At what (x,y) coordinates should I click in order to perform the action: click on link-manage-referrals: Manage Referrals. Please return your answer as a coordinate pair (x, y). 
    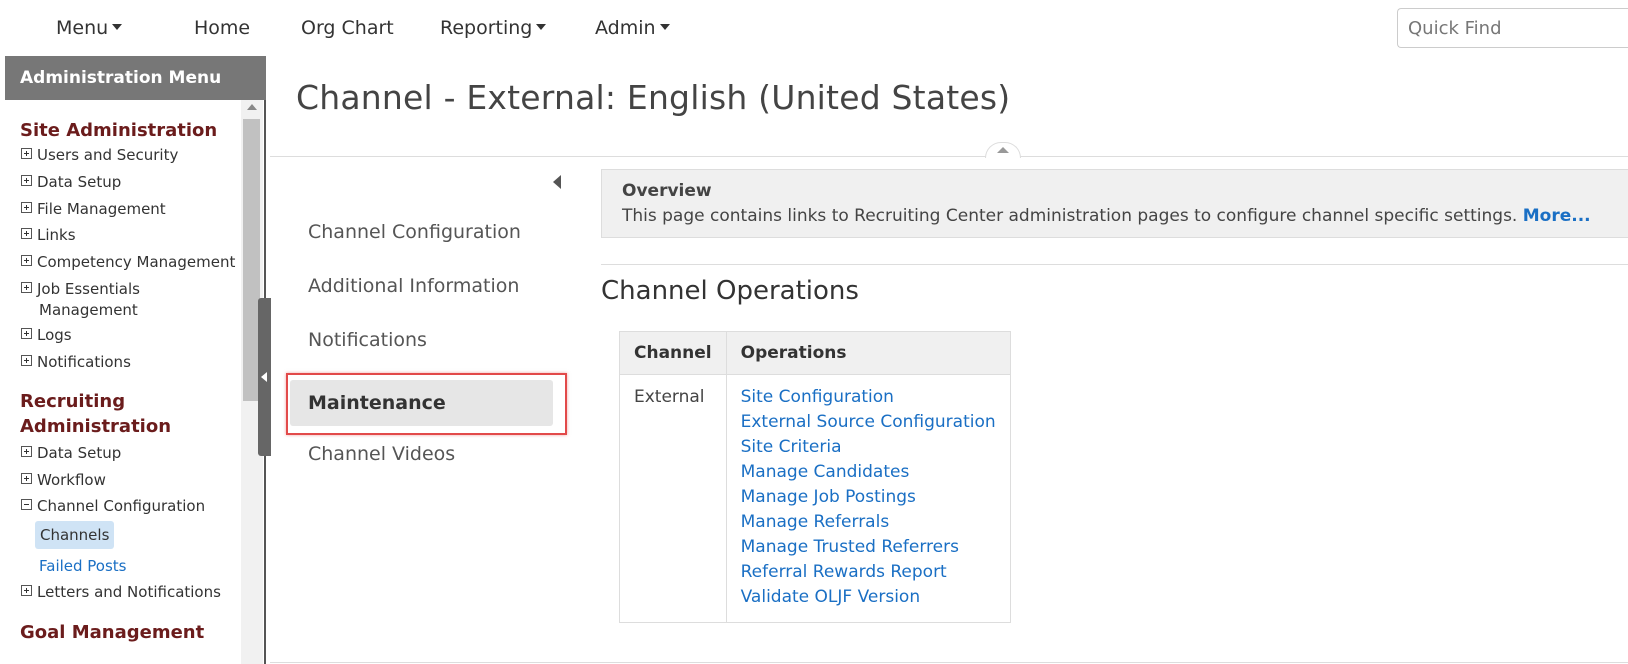
    Looking at the image, I should click on (868, 522).